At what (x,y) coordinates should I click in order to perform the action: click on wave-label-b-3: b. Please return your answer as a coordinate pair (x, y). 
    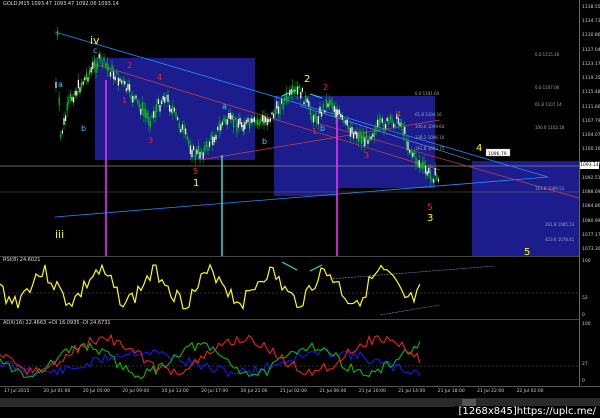
    Looking at the image, I should click on (322, 128).